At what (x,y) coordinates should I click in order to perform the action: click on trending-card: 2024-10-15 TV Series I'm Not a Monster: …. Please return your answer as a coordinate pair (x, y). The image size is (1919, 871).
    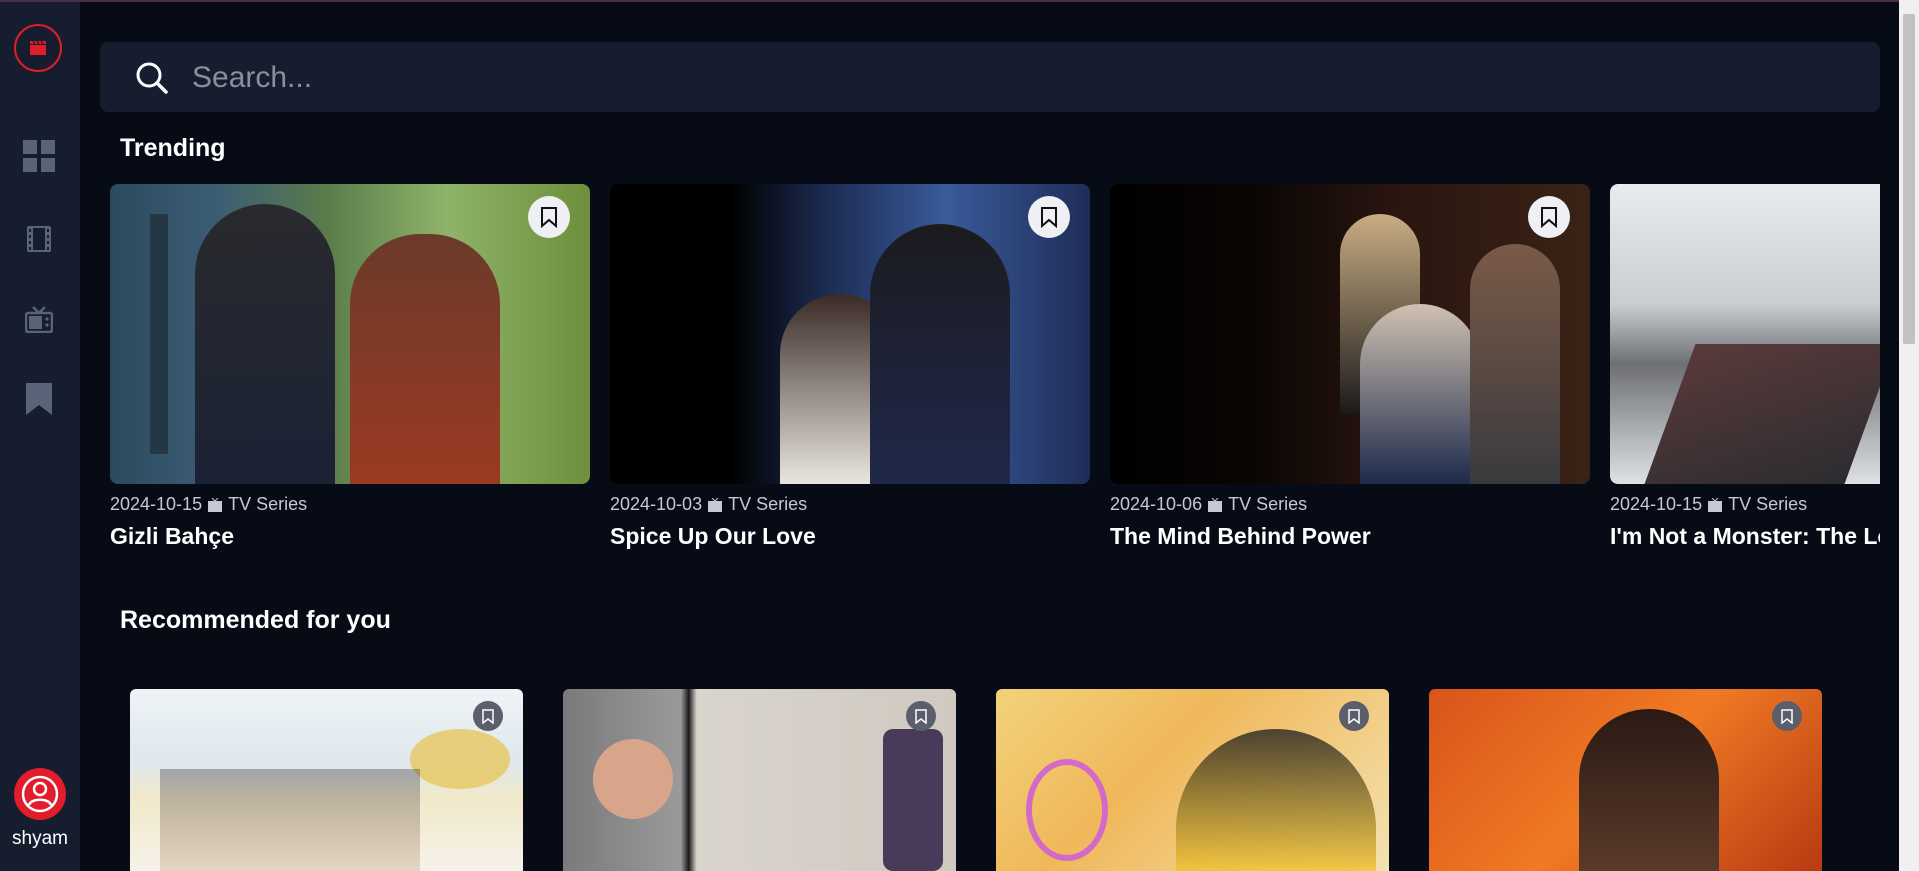
    Looking at the image, I should click on (1745, 367).